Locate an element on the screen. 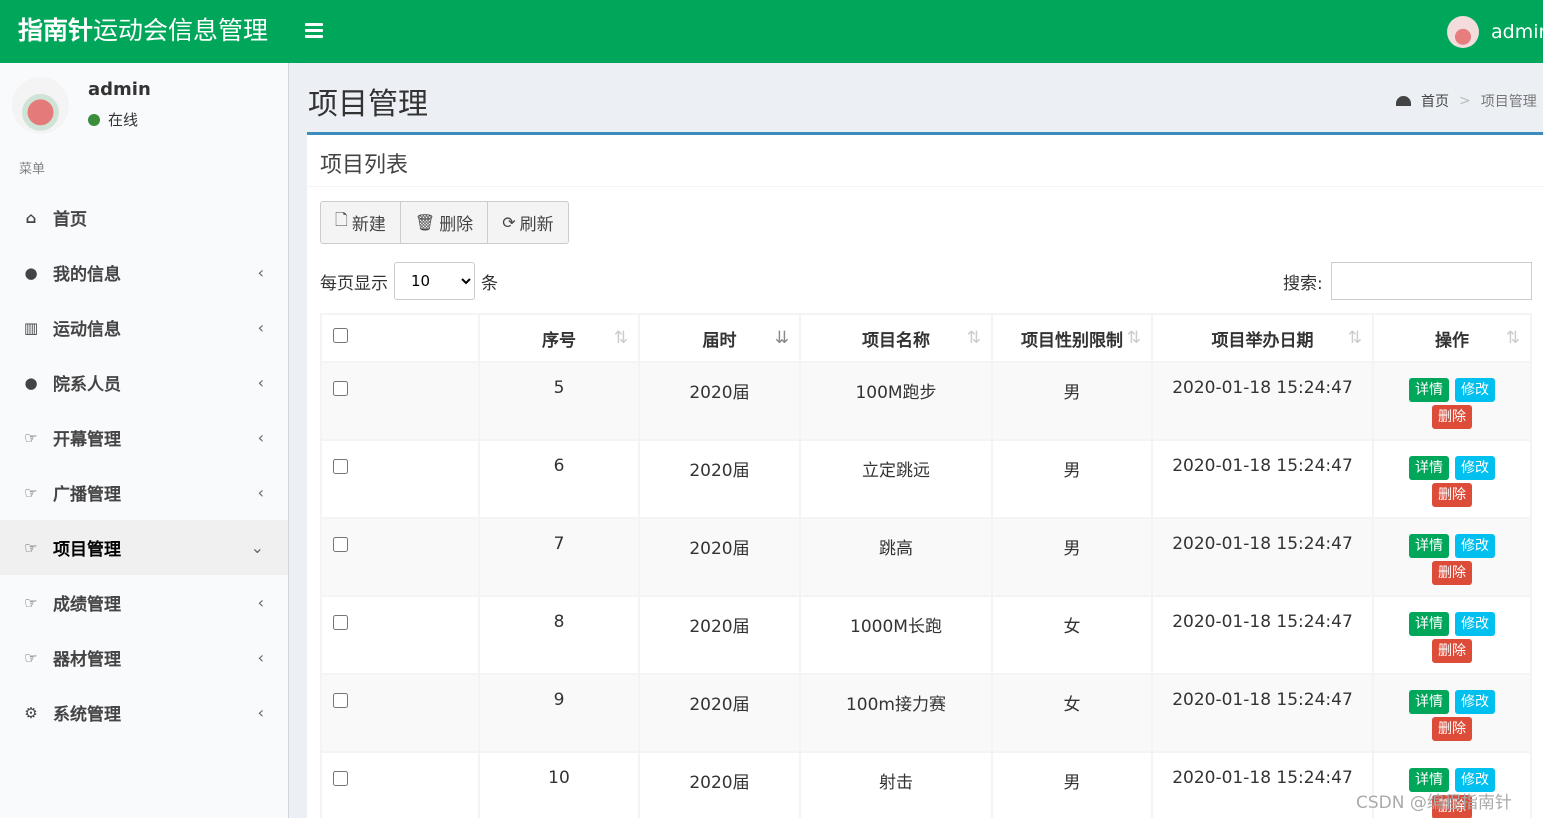 This screenshot has width=1543, height=818. refresh-button: ⟳ 刷新 is located at coordinates (527, 222).